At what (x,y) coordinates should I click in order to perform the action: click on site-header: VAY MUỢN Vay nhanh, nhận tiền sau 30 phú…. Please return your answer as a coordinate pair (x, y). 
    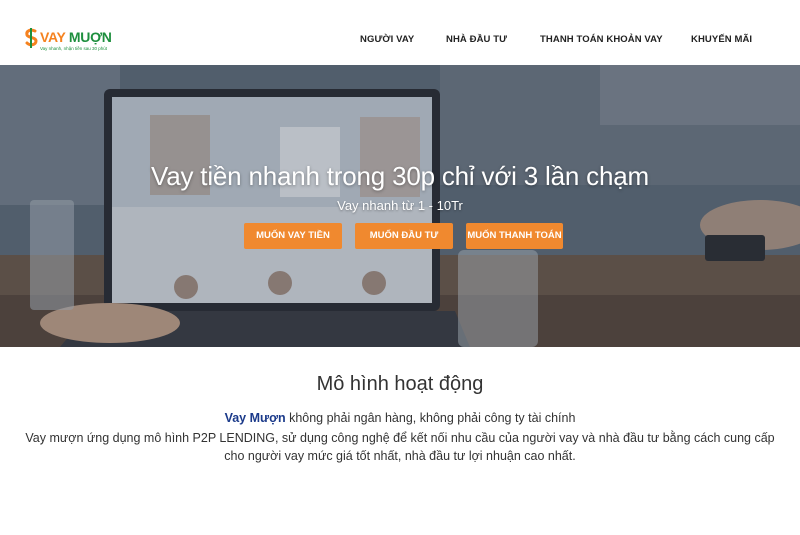
    Looking at the image, I should click on (400, 32).